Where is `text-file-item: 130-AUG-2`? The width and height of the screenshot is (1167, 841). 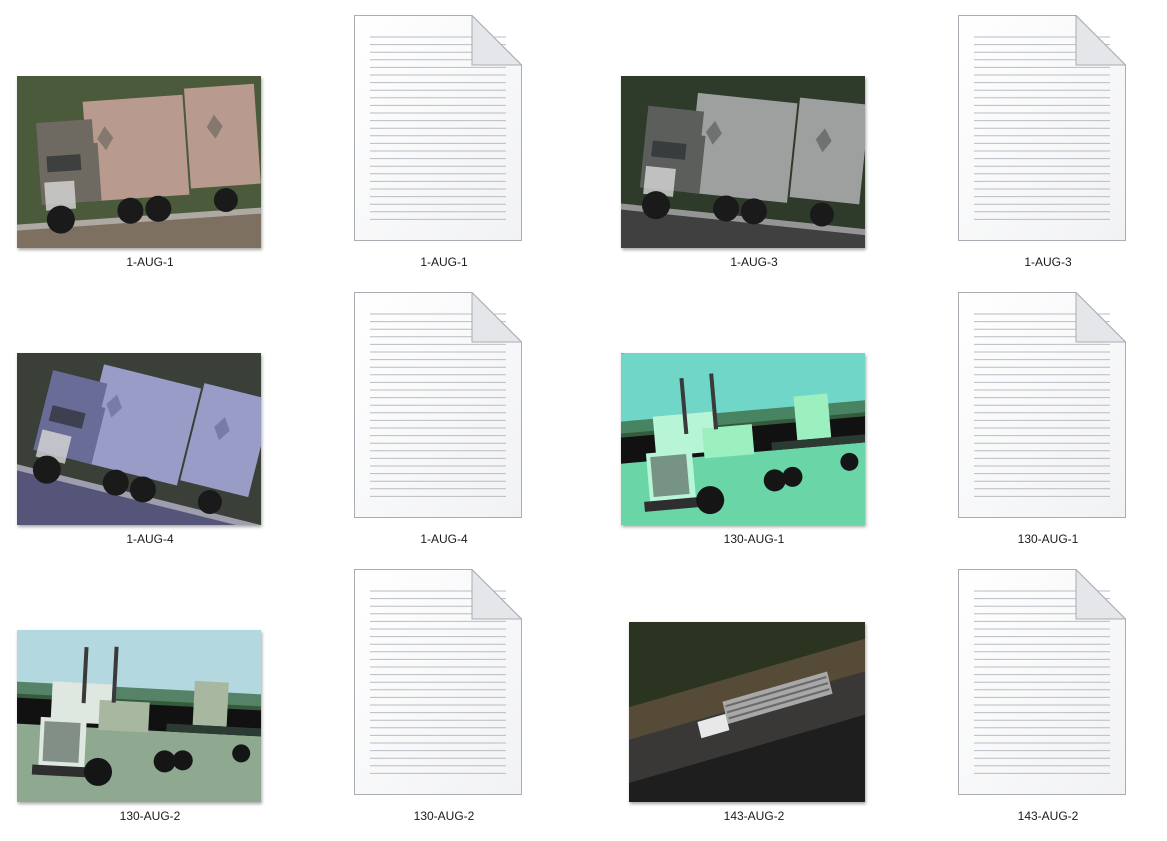
text-file-item: 130-AUG-2 is located at coordinates (444, 689).